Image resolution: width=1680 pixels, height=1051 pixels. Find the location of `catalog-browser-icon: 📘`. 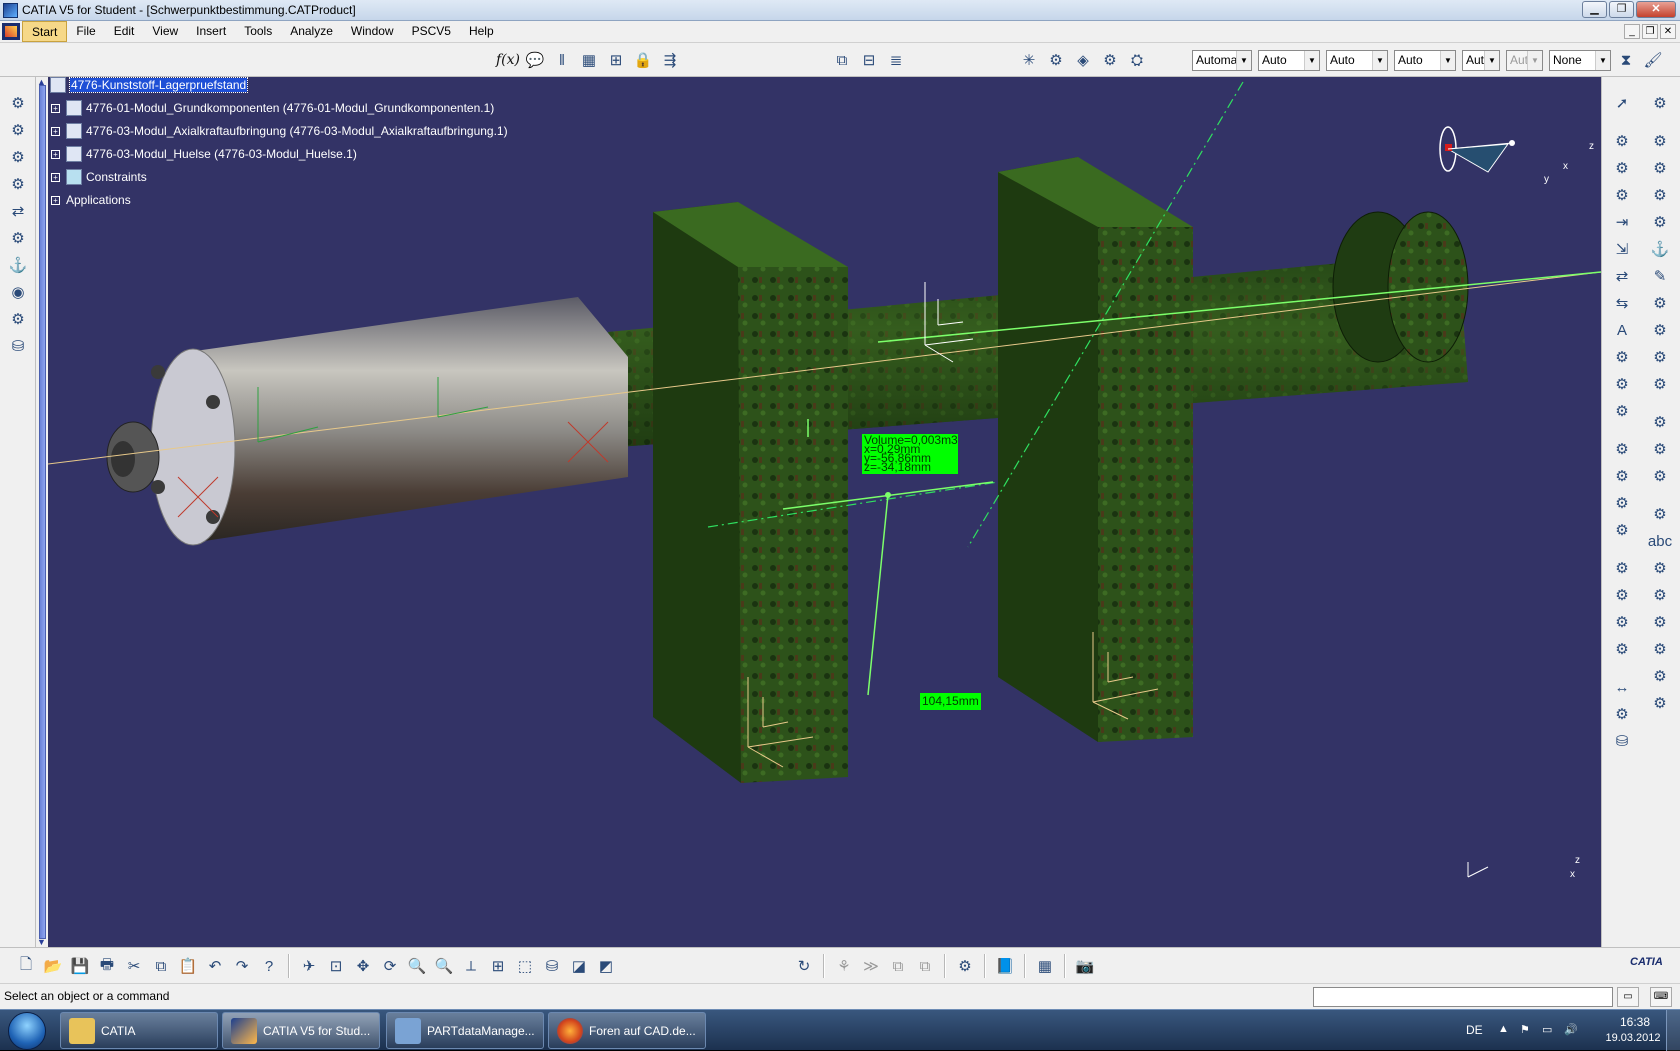

catalog-browser-icon: 📘 is located at coordinates (1005, 966).